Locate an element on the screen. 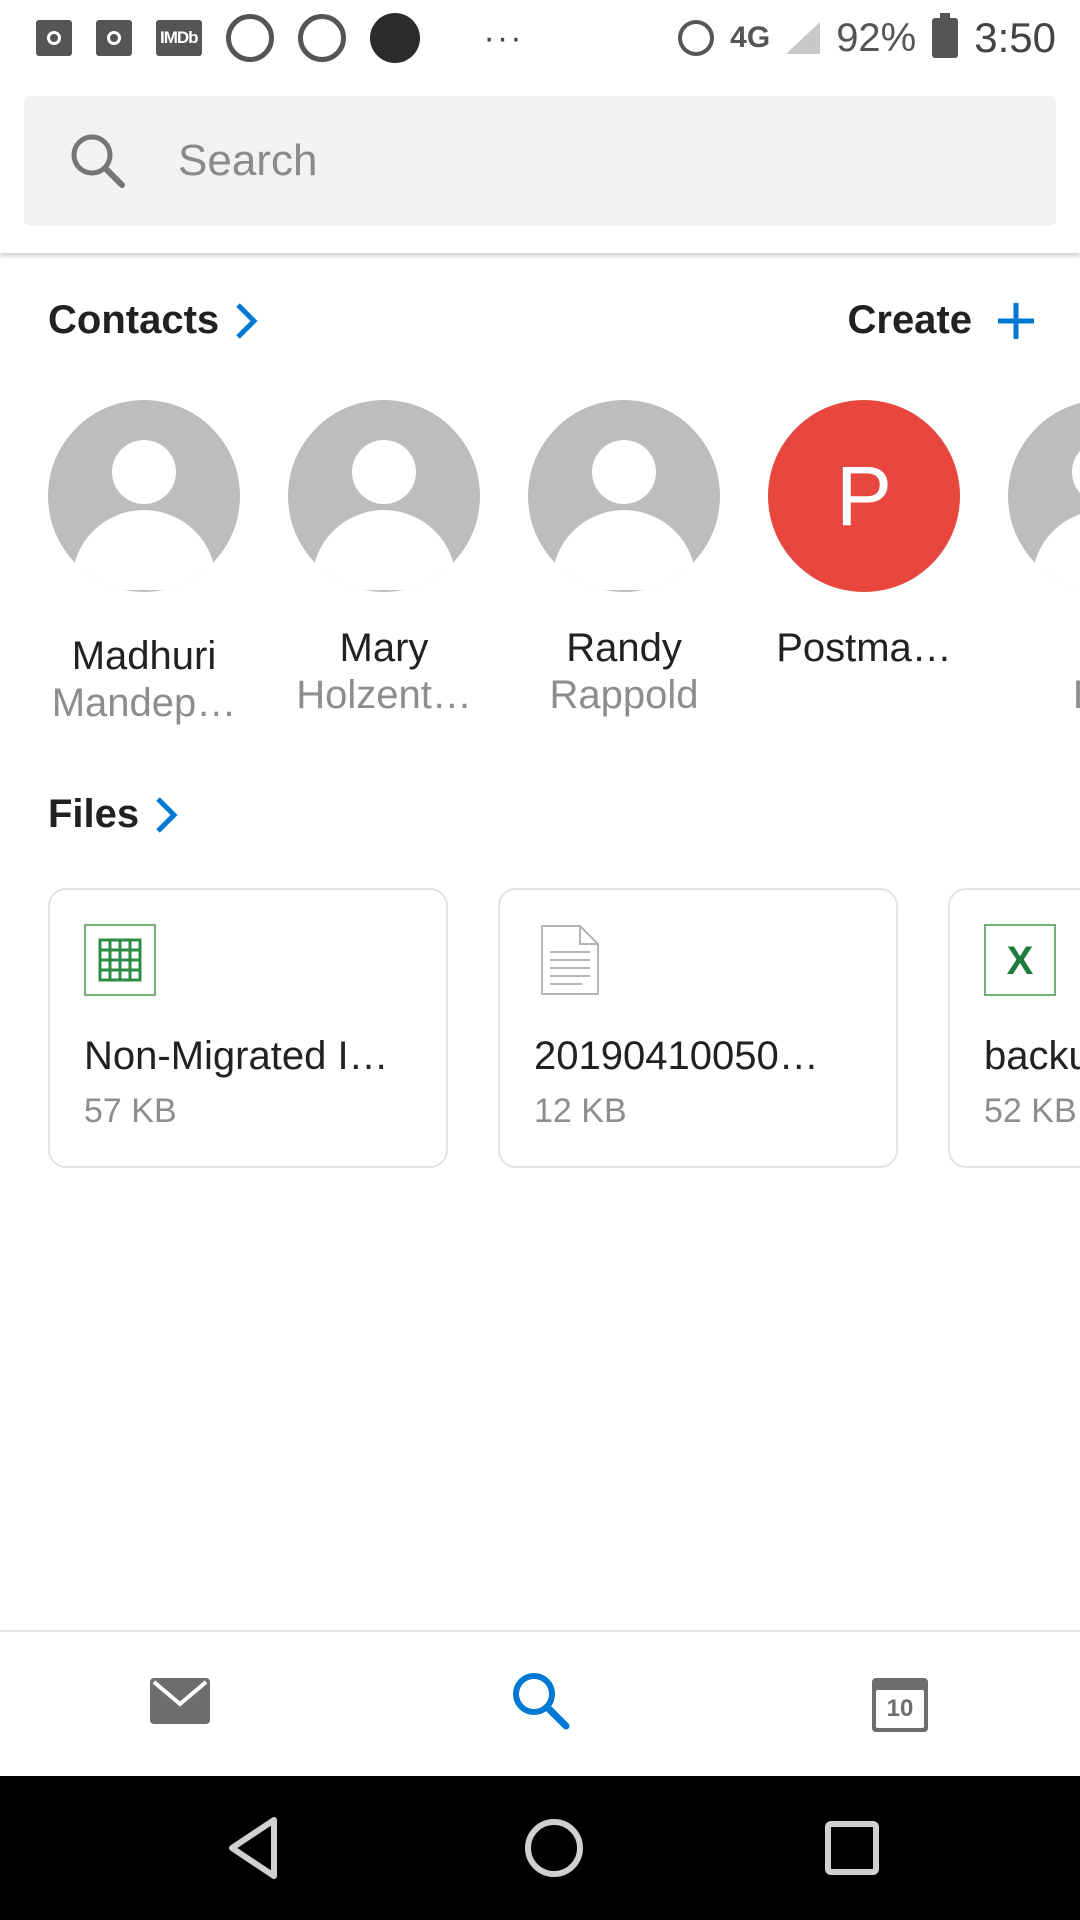 The width and height of the screenshot is (1080, 1920). signal-icon is located at coordinates (803, 38).